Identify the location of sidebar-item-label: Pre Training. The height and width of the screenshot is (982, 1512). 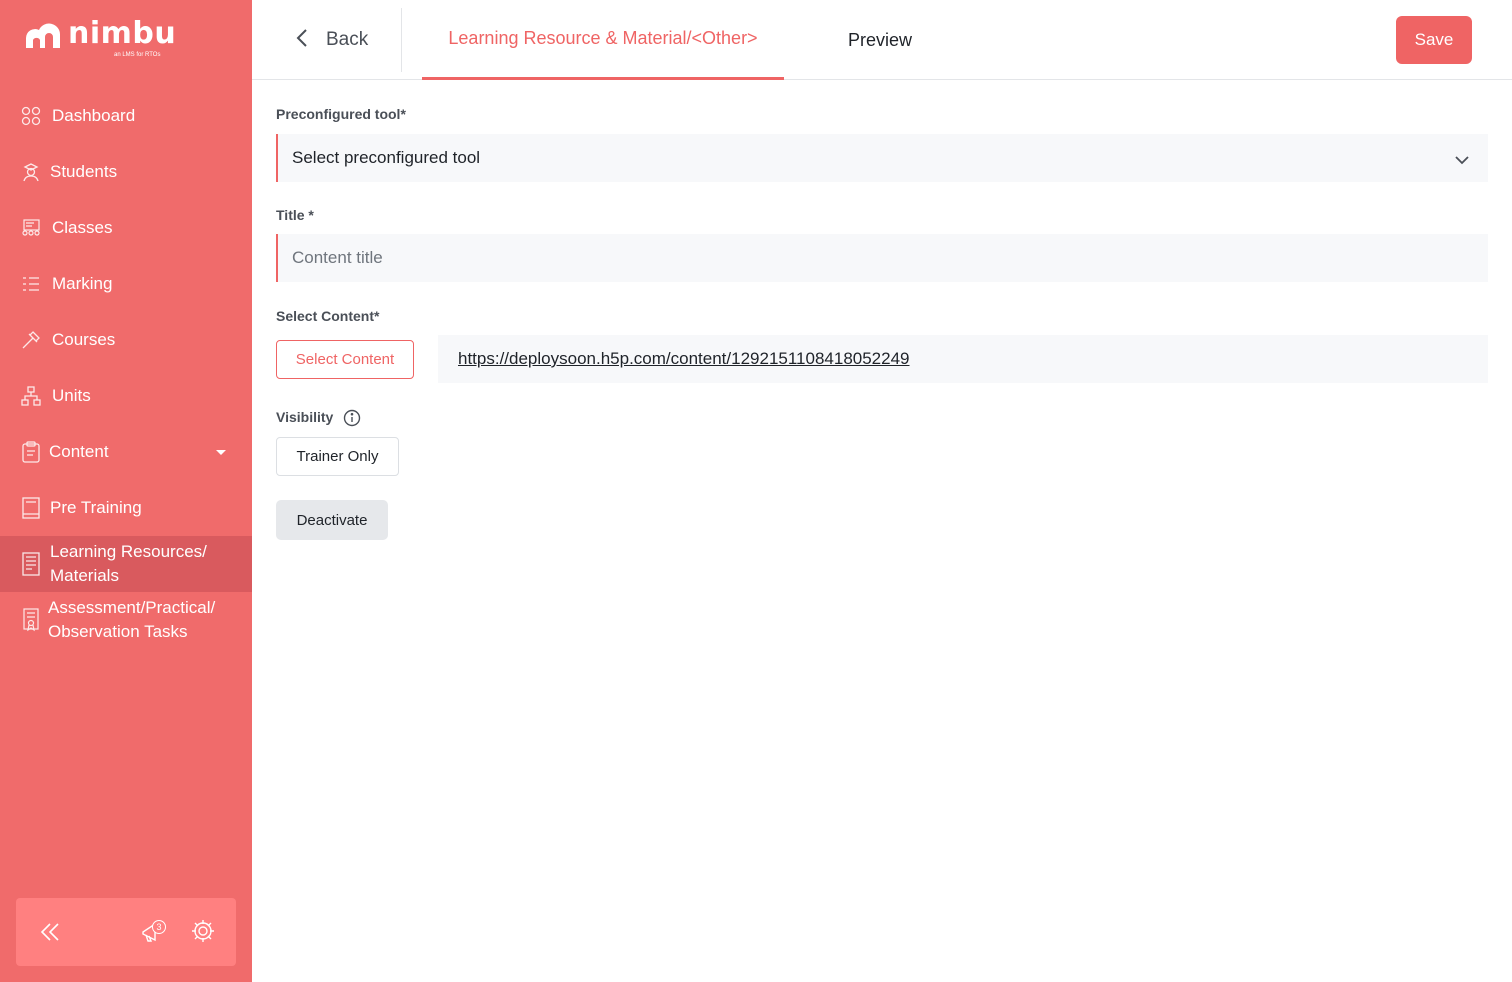
(96, 507).